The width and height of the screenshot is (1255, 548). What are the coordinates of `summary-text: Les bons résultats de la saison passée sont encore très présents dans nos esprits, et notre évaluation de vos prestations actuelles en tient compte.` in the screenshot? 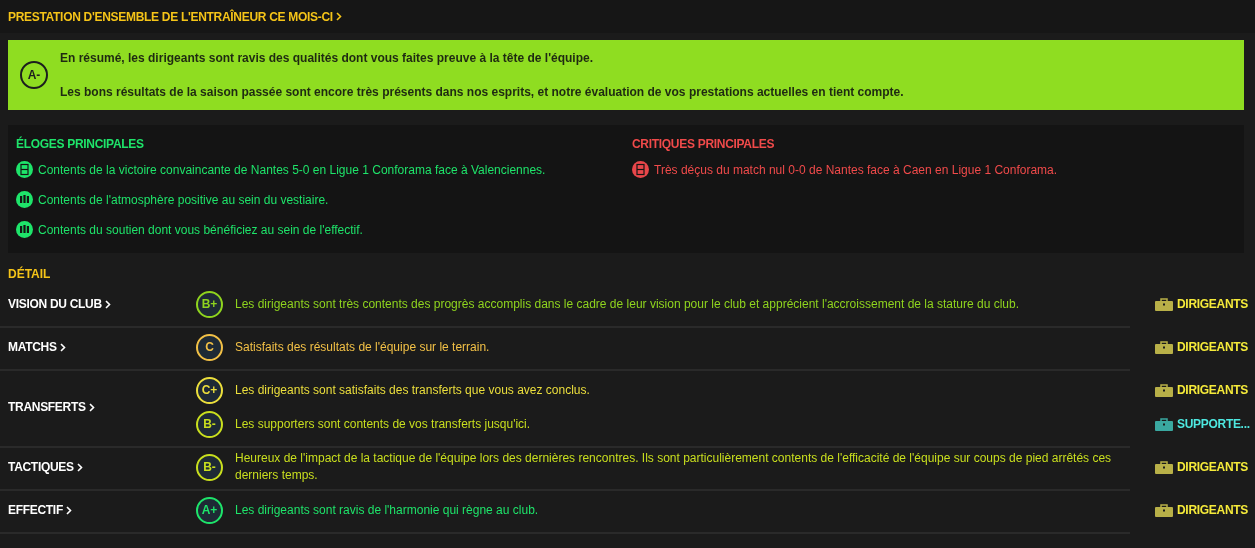 It's located at (482, 92).